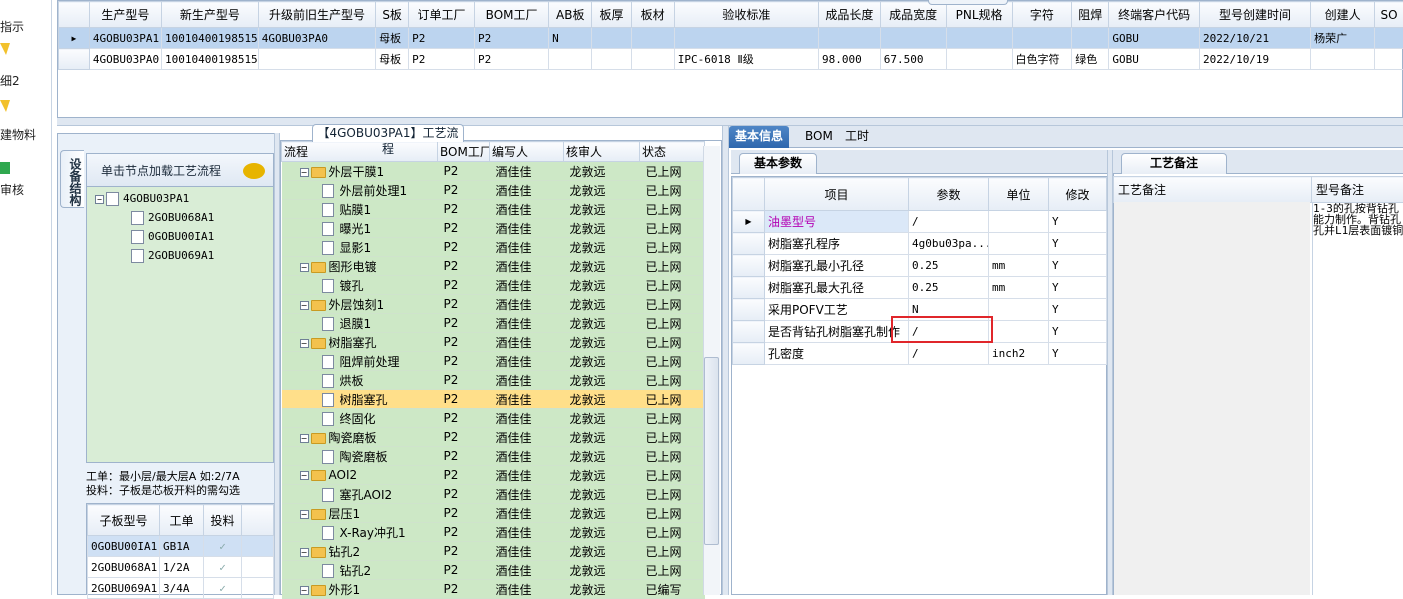 The height and width of the screenshot is (599, 1403). I want to click on column-header: 修改, so click(1078, 194).